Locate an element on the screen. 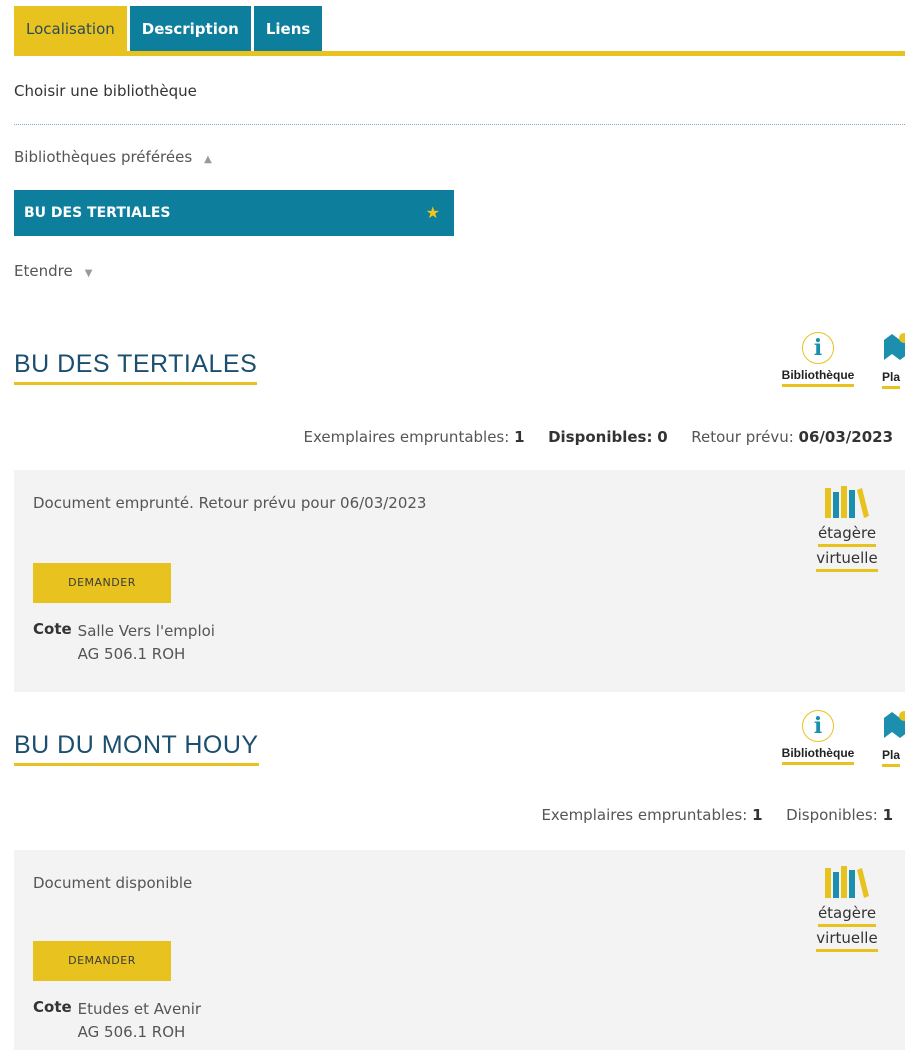 This screenshot has width=905, height=1050. call-number-location: Etudes et Avenir is located at coordinates (139, 1009).